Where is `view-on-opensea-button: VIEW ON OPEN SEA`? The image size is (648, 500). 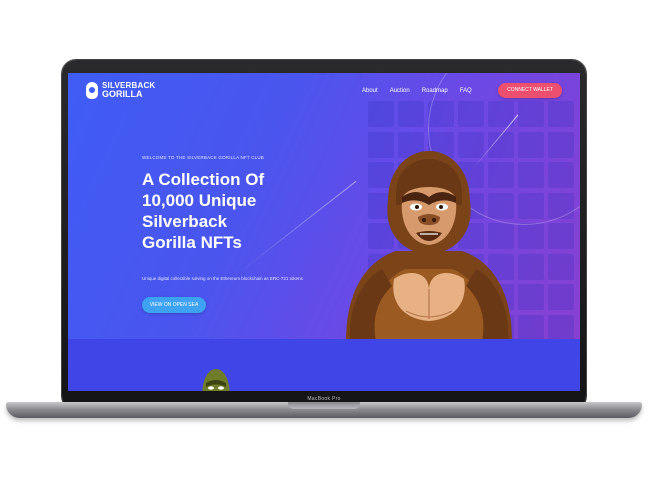
view-on-opensea-button: VIEW ON OPEN SEA is located at coordinates (174, 305).